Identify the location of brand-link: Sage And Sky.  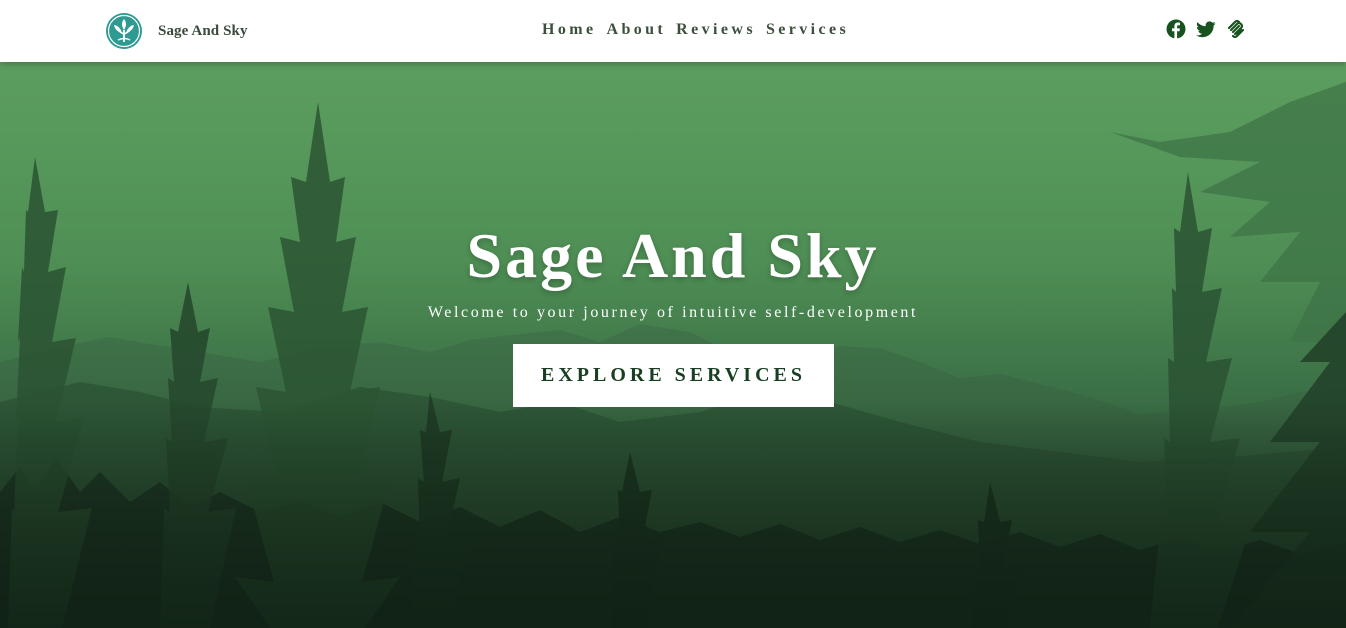
(176, 31).